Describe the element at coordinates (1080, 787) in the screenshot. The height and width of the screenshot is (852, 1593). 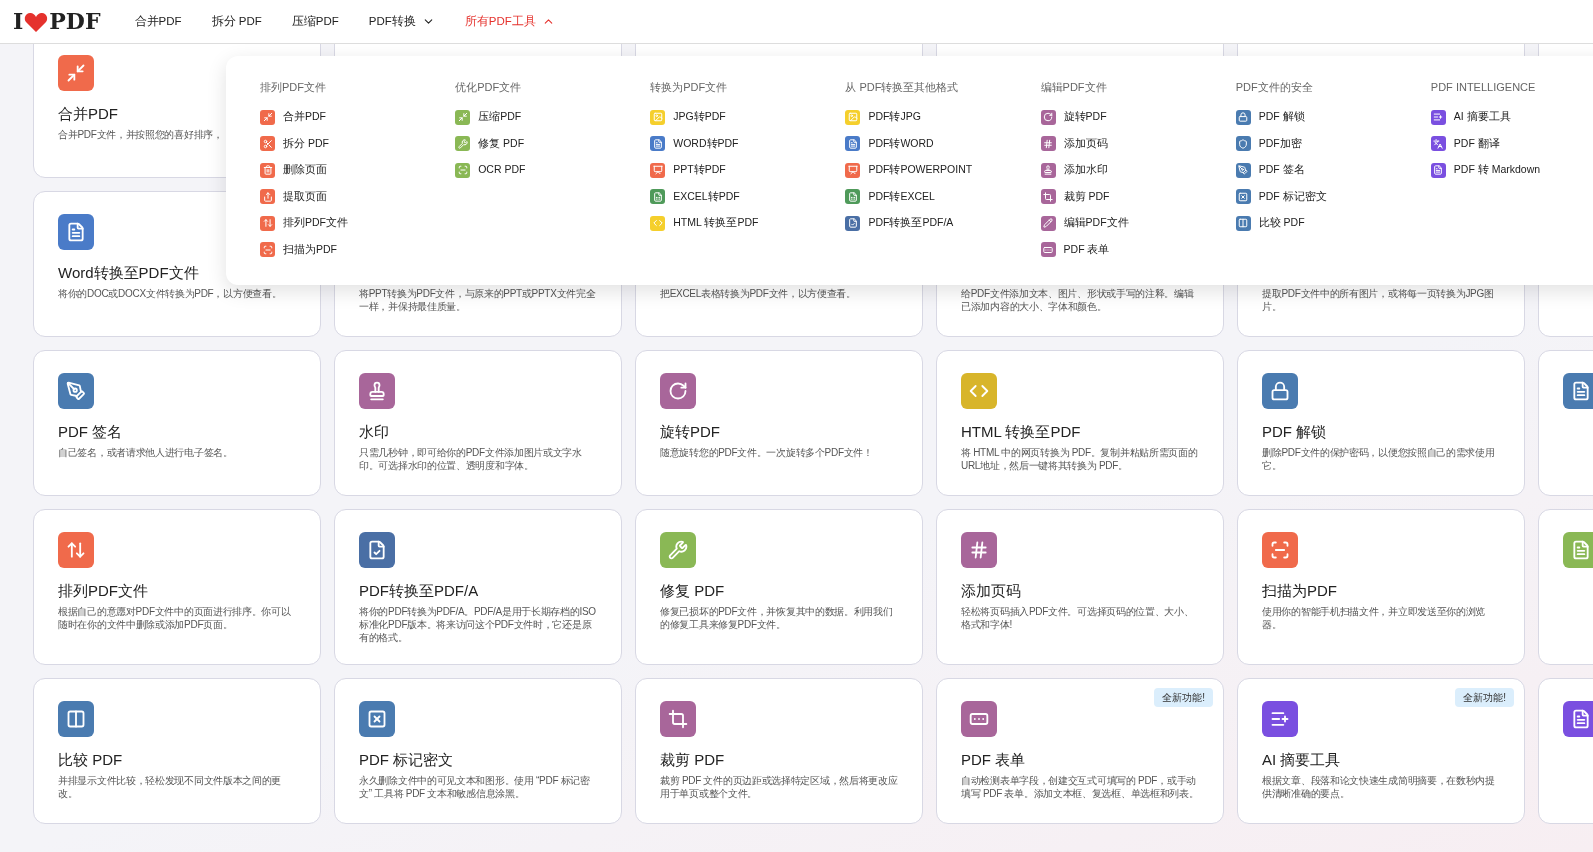
I see `tool-description: 自动检测表单字段，创建交互式可填写的 PDF，或手动填写 PDF 表单。添加文本框、复选框、单选框和列表。` at that location.